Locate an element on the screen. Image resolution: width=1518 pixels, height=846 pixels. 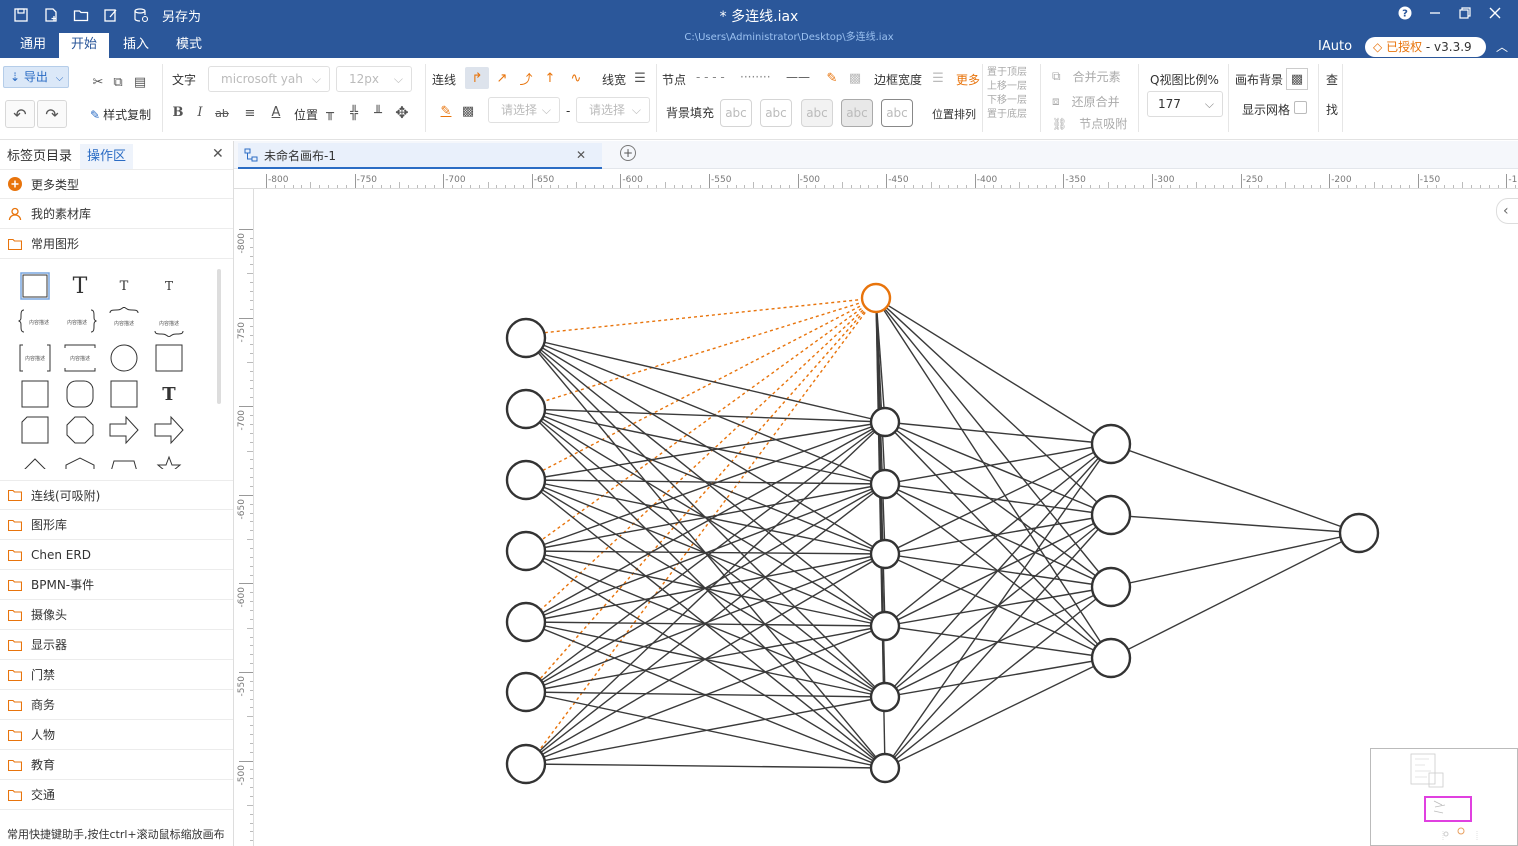
license-badge: ◇ 已授权 - v3.3.9 is located at coordinates (1425, 47).